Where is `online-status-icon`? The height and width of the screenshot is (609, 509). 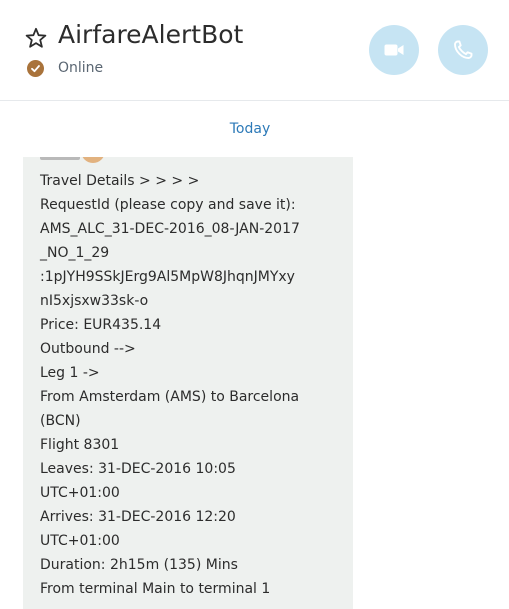 online-status-icon is located at coordinates (35, 68).